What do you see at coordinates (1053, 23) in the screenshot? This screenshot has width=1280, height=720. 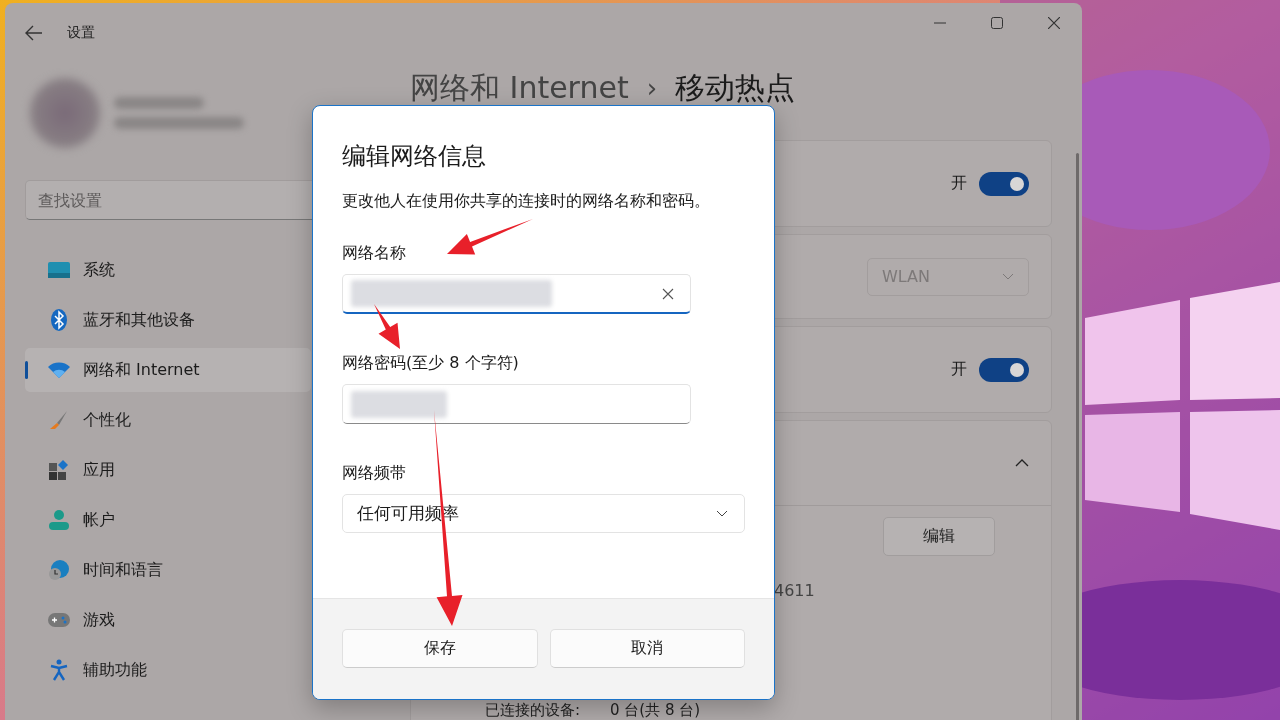 I see `close-icon` at bounding box center [1053, 23].